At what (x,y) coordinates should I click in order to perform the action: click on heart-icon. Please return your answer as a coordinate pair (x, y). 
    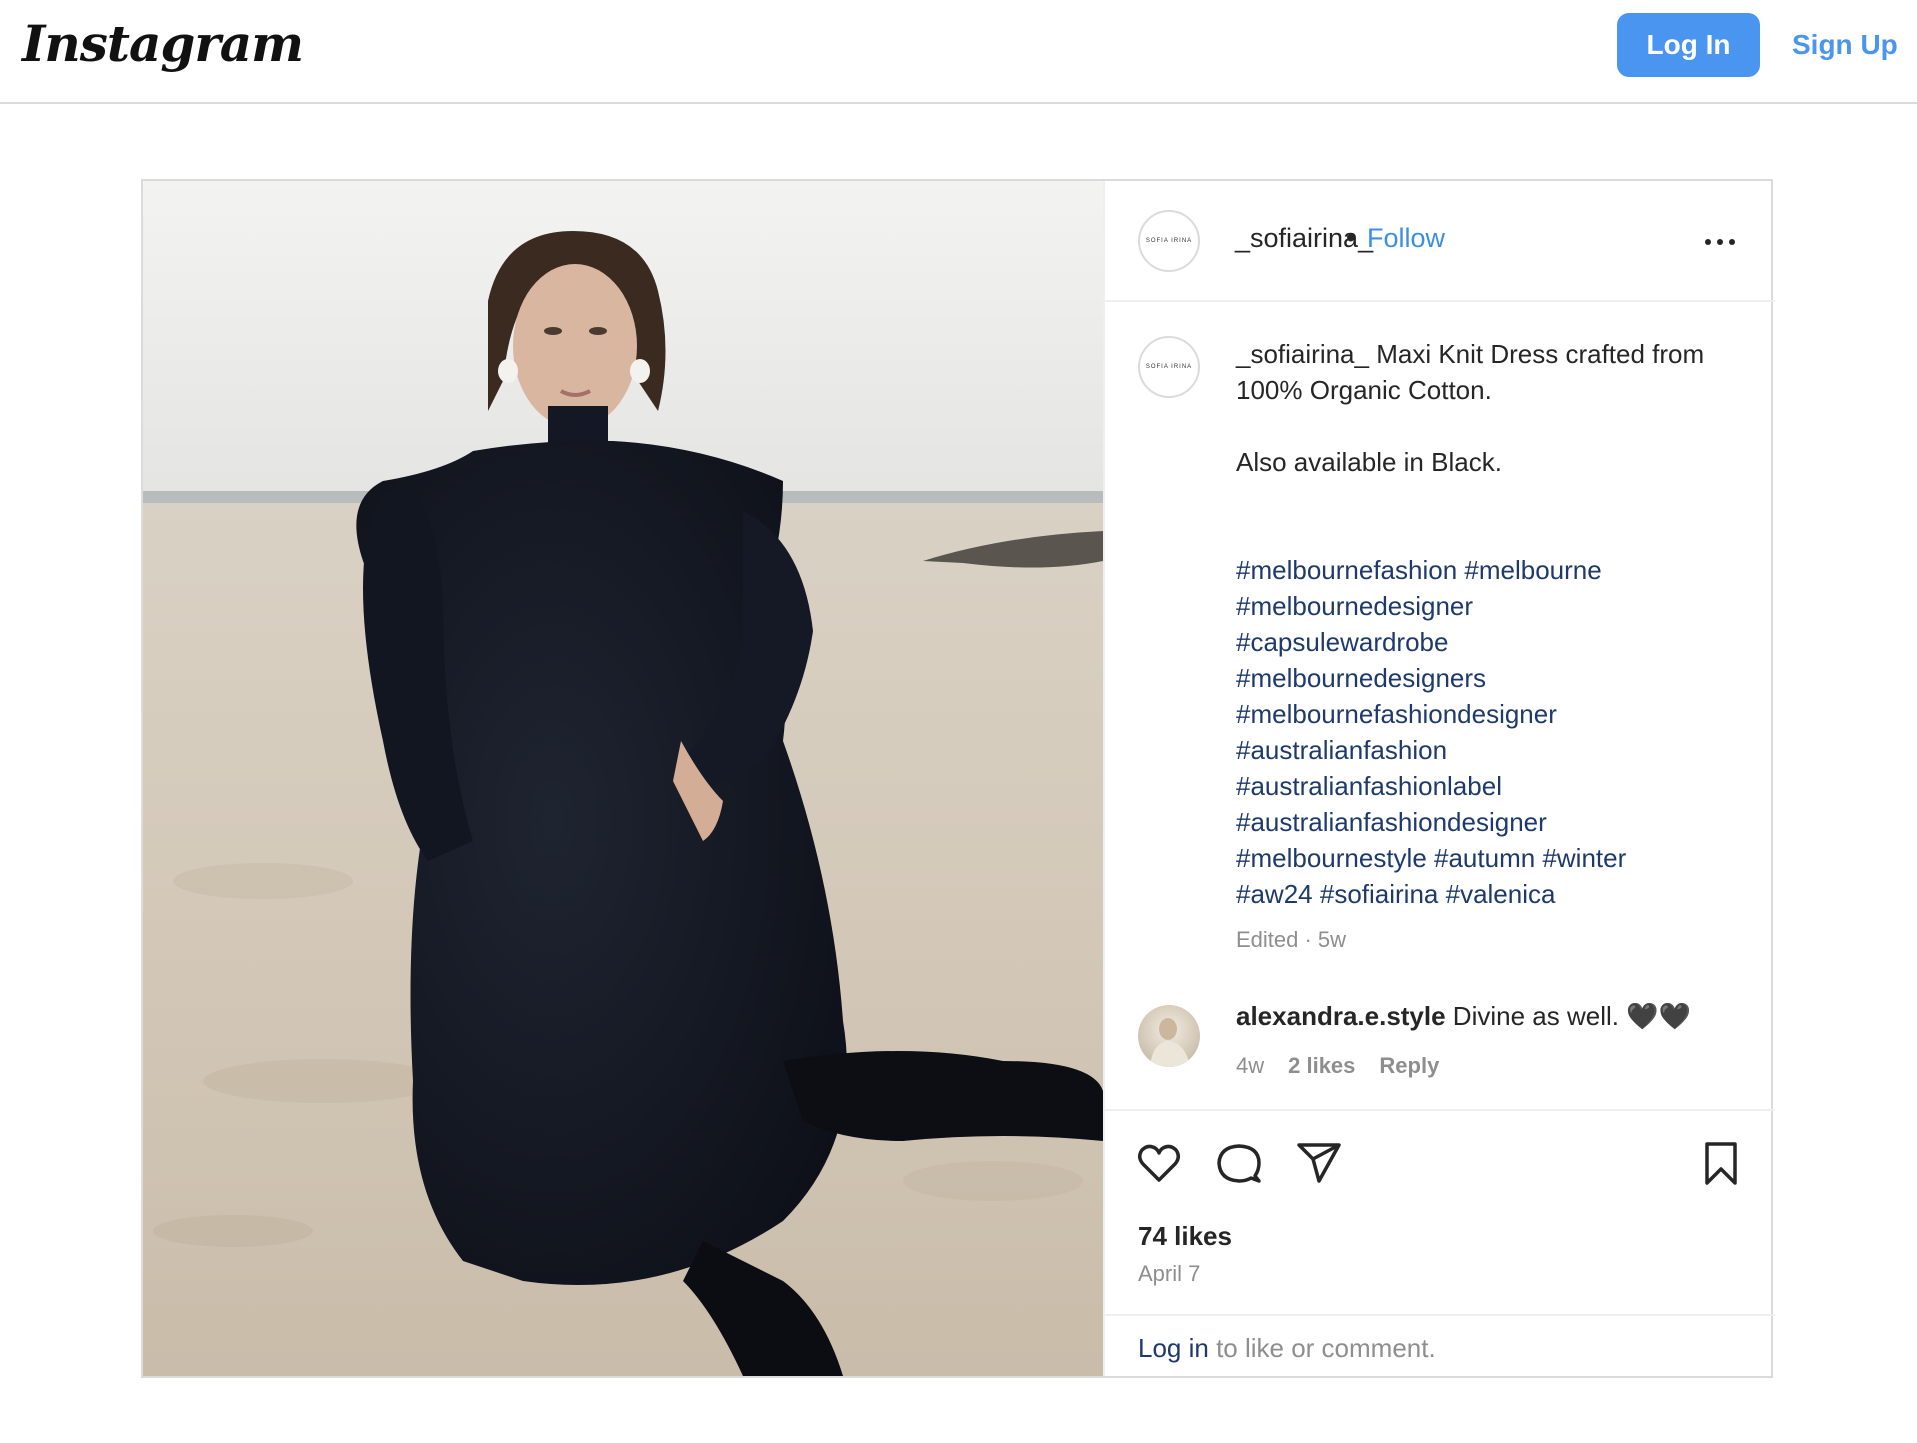
    Looking at the image, I should click on (1159, 1163).